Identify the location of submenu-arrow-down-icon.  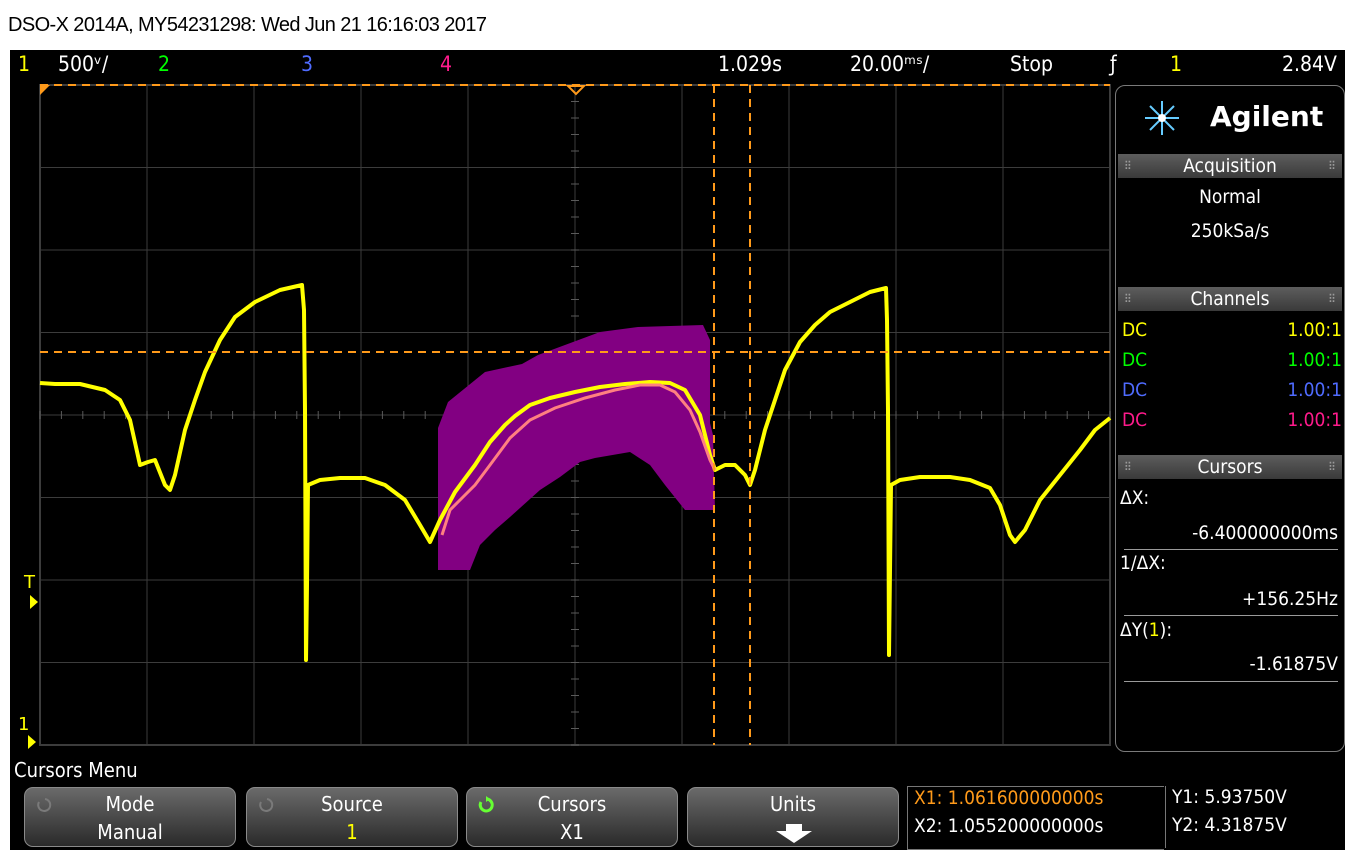
(794, 833).